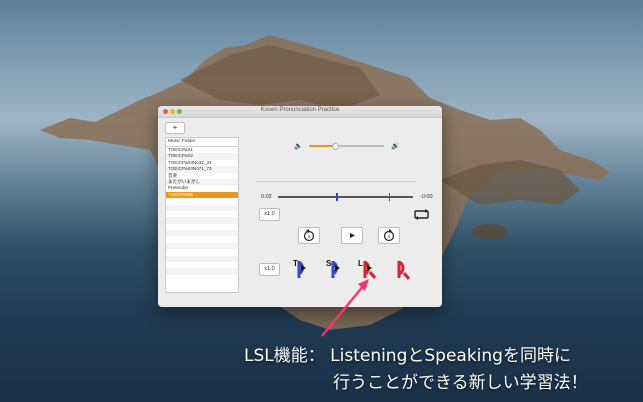 The height and width of the screenshot is (402, 643). I want to click on caption-line-2: 行うことができる新しい学習法！, so click(460, 383).